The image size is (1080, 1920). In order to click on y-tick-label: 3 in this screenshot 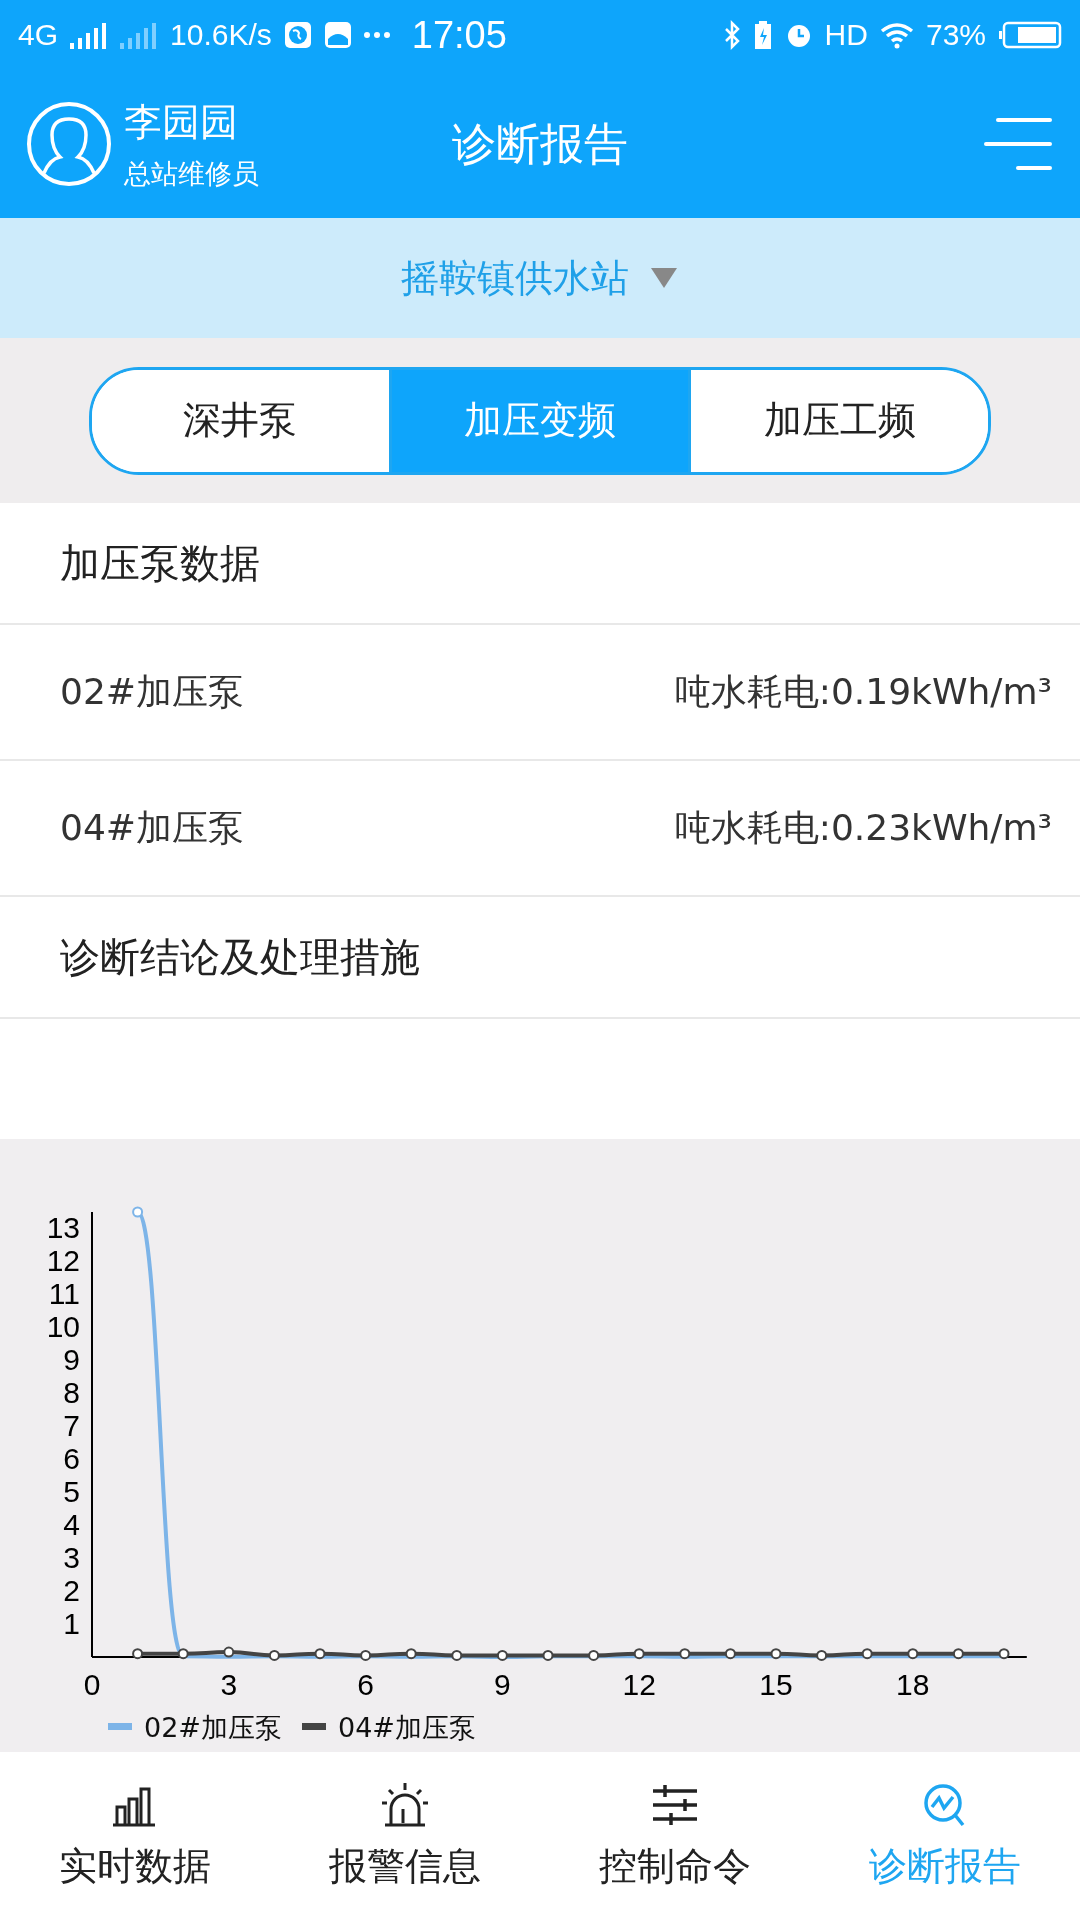, I will do `click(71, 1558)`.